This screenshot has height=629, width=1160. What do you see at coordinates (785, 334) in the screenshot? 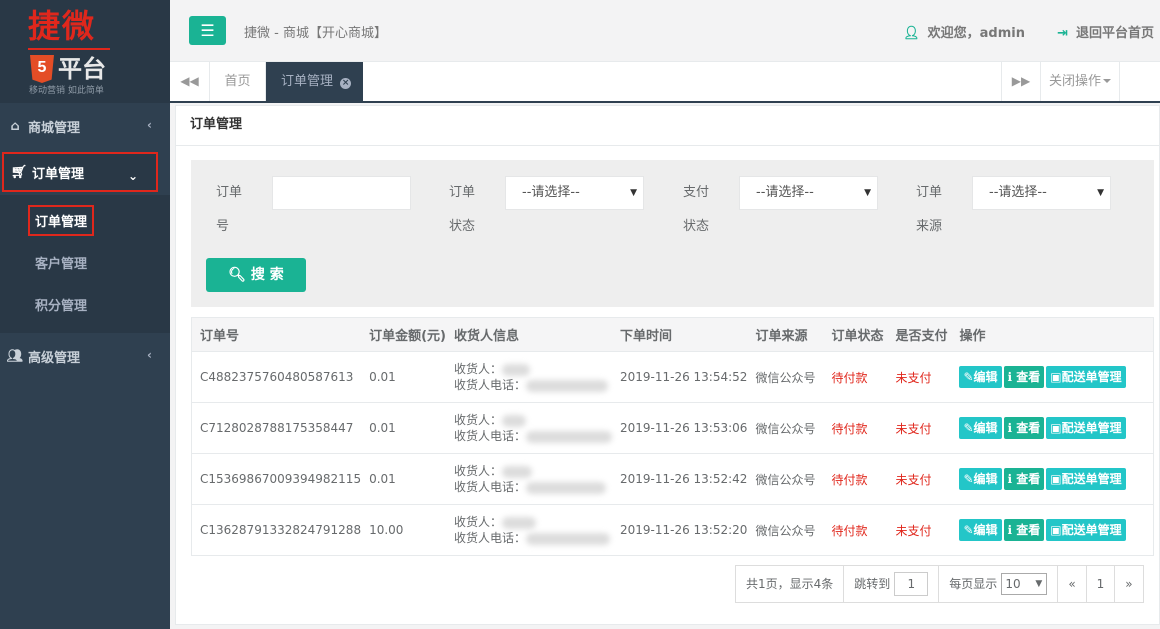
I see `col-source: 订单来源` at bounding box center [785, 334].